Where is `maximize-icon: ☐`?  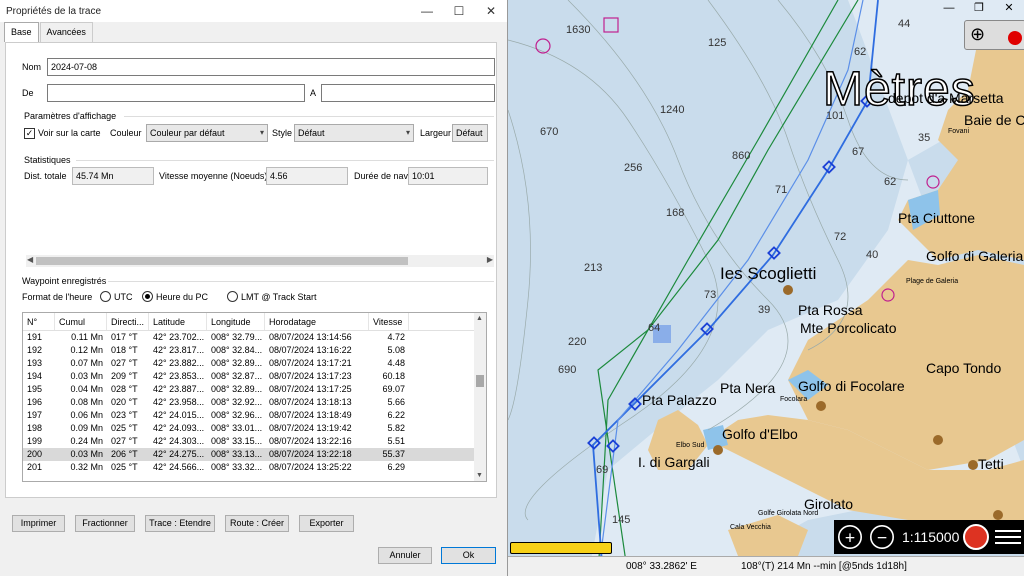 maximize-icon: ☐ is located at coordinates (459, 11).